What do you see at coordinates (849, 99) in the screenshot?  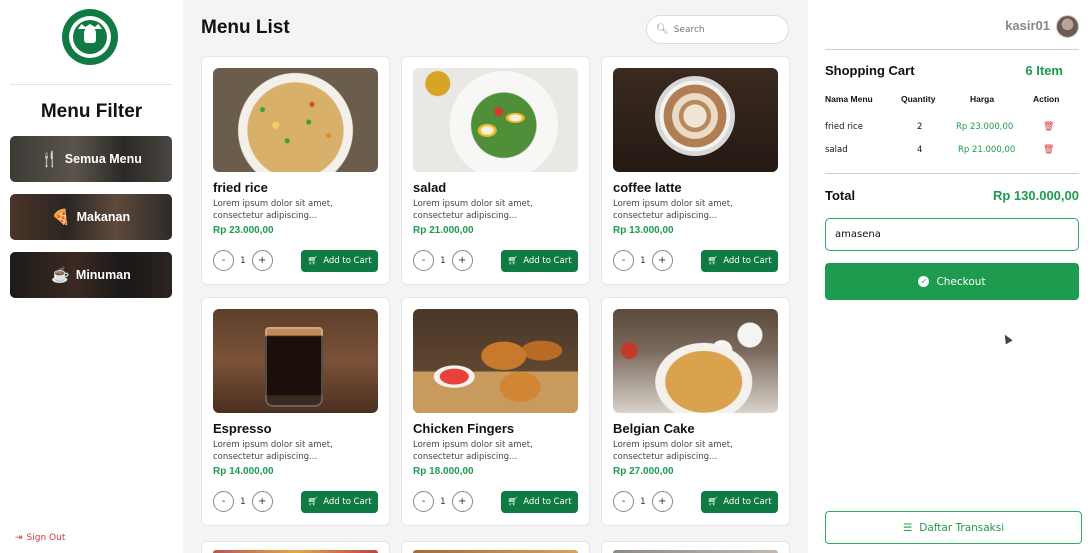 I see `column-header-nama-menu: Nama Menu` at bounding box center [849, 99].